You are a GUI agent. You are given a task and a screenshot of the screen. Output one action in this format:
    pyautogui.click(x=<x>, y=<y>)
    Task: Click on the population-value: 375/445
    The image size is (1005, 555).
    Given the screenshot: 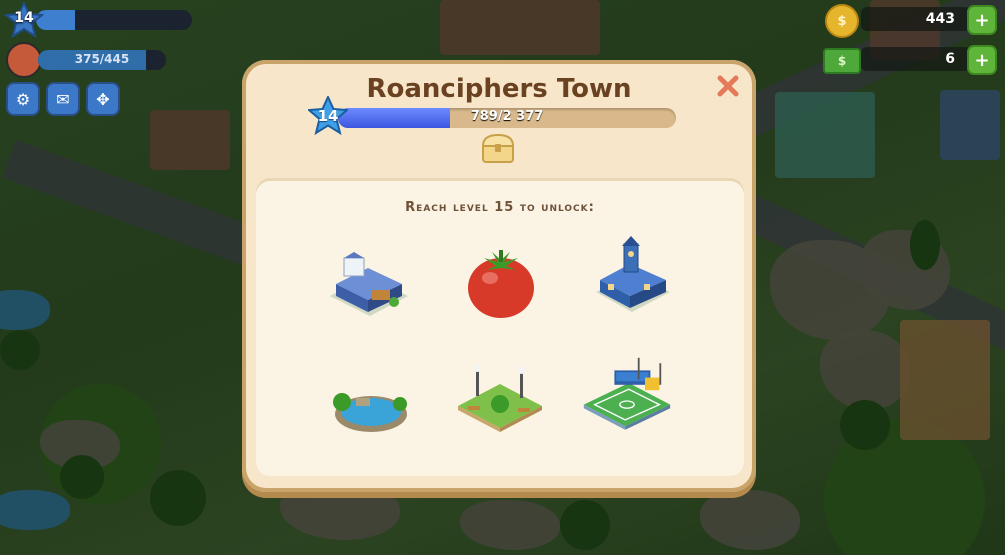 What is the action you would take?
    pyautogui.click(x=102, y=59)
    